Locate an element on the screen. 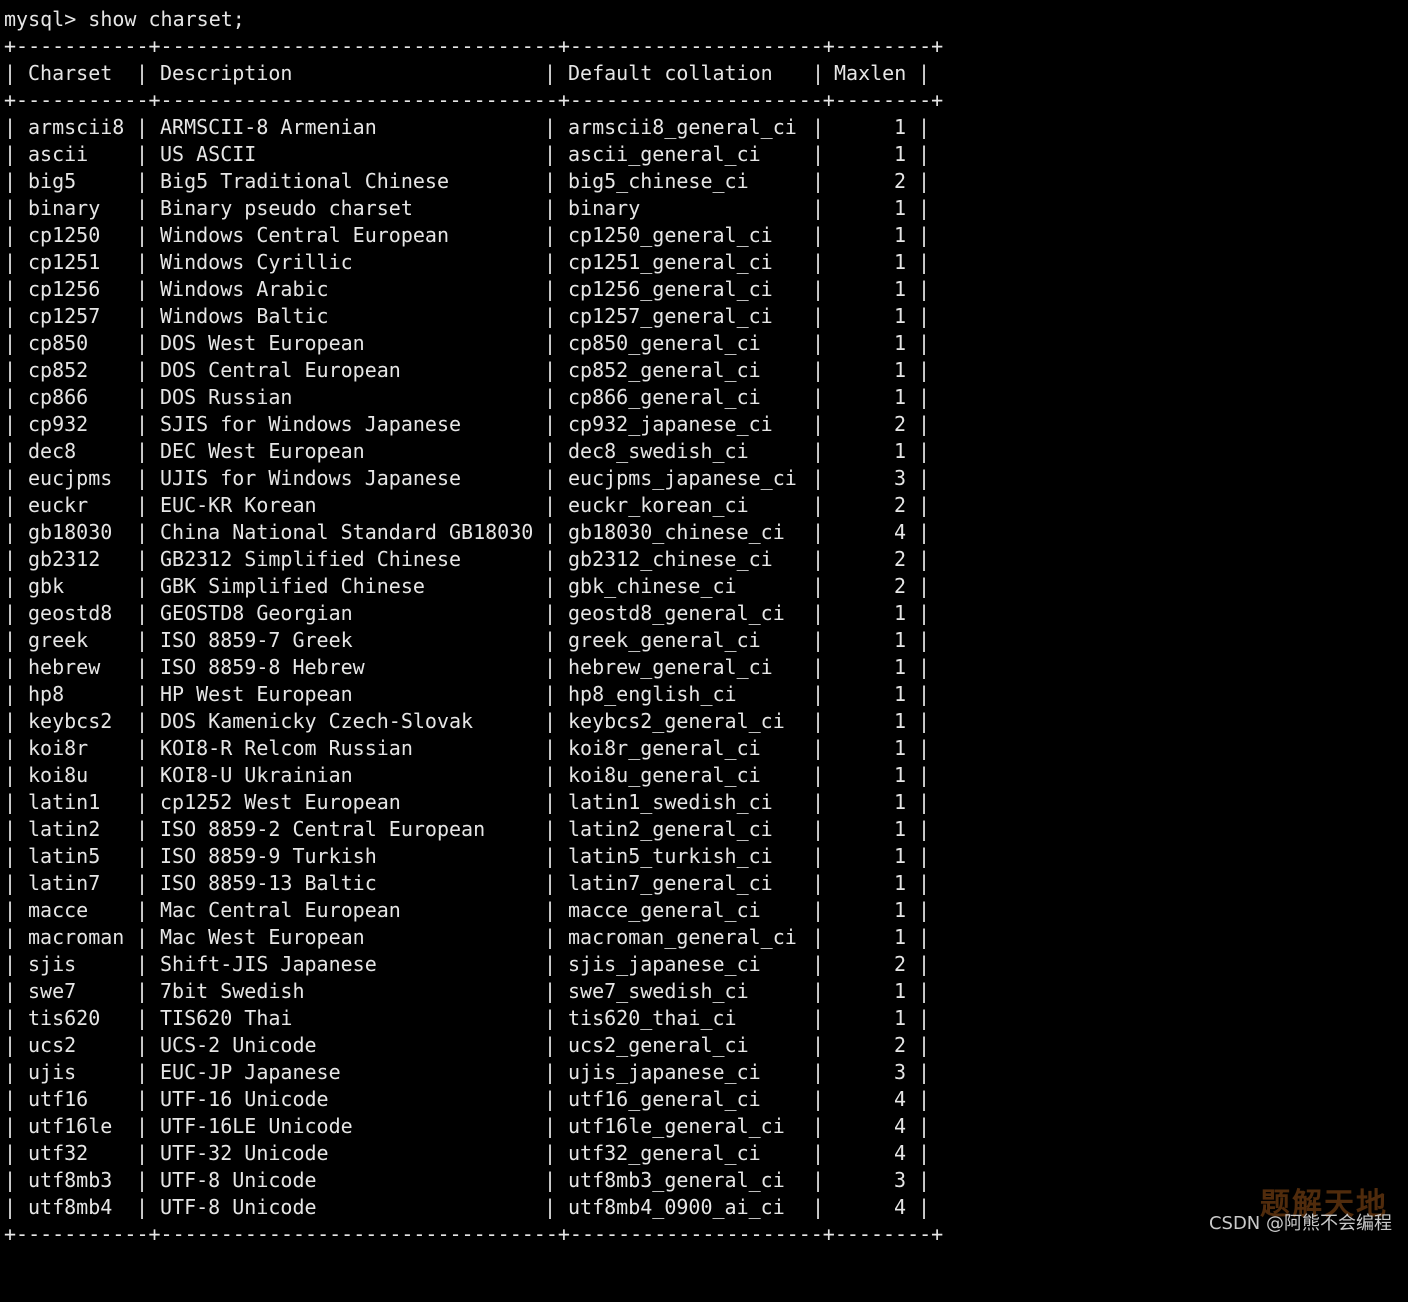  cell-description: UTF-16 Unicode is located at coordinates (244, 1099).